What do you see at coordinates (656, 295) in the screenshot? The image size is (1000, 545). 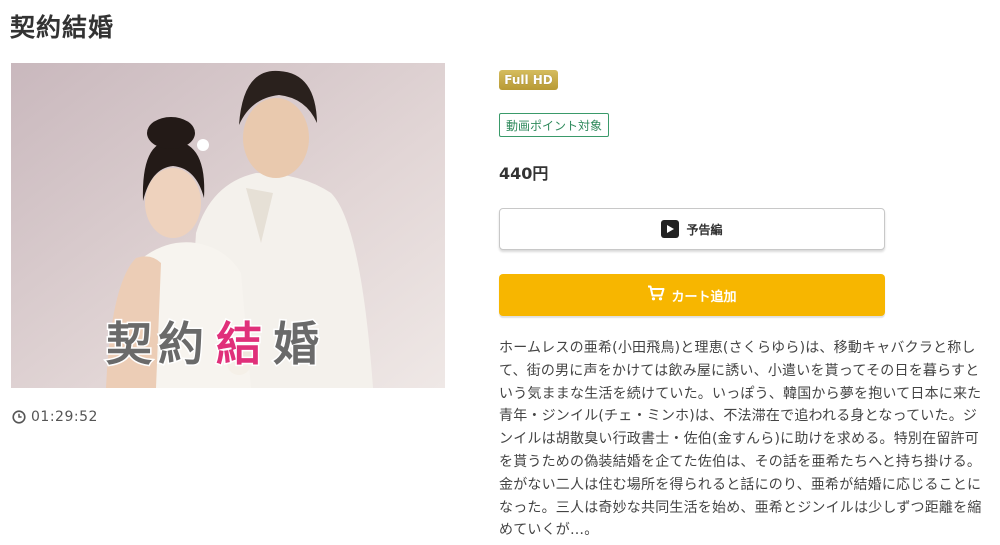 I see `cart-icon` at bounding box center [656, 295].